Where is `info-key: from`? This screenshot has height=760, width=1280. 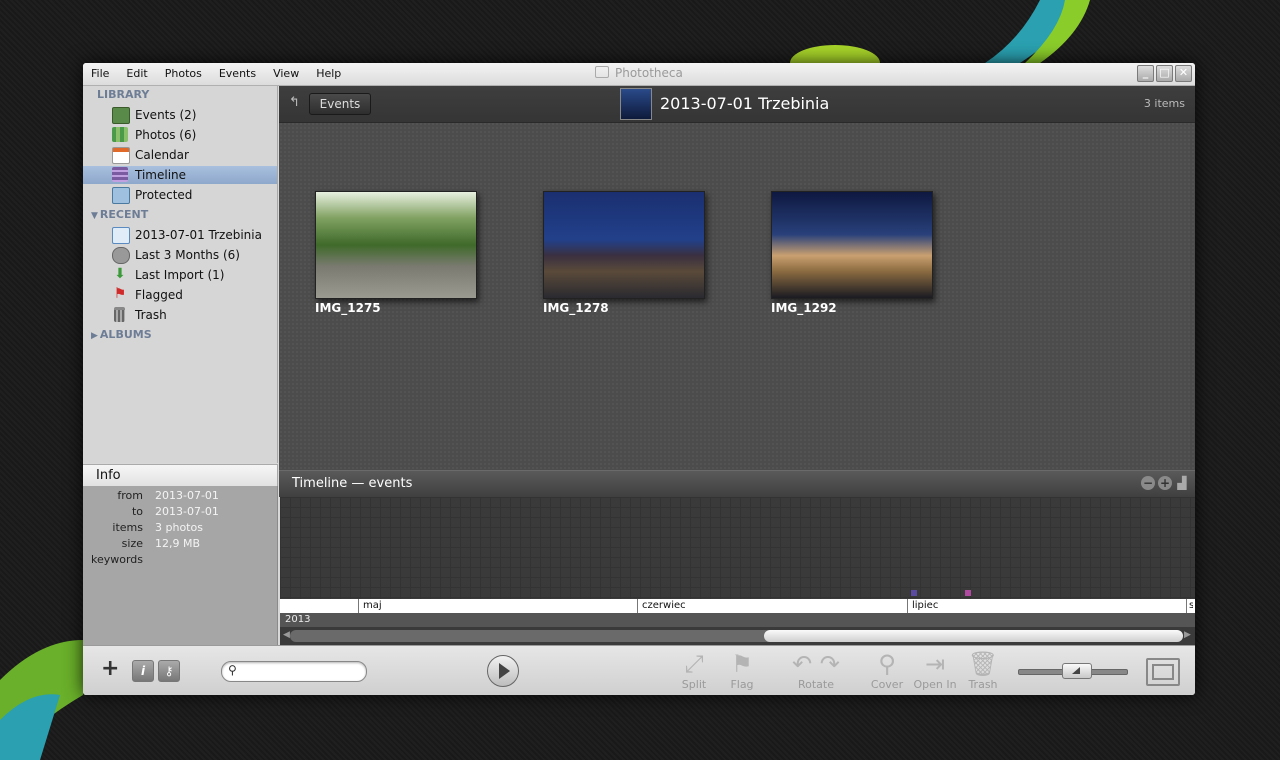
info-key: from is located at coordinates (130, 495).